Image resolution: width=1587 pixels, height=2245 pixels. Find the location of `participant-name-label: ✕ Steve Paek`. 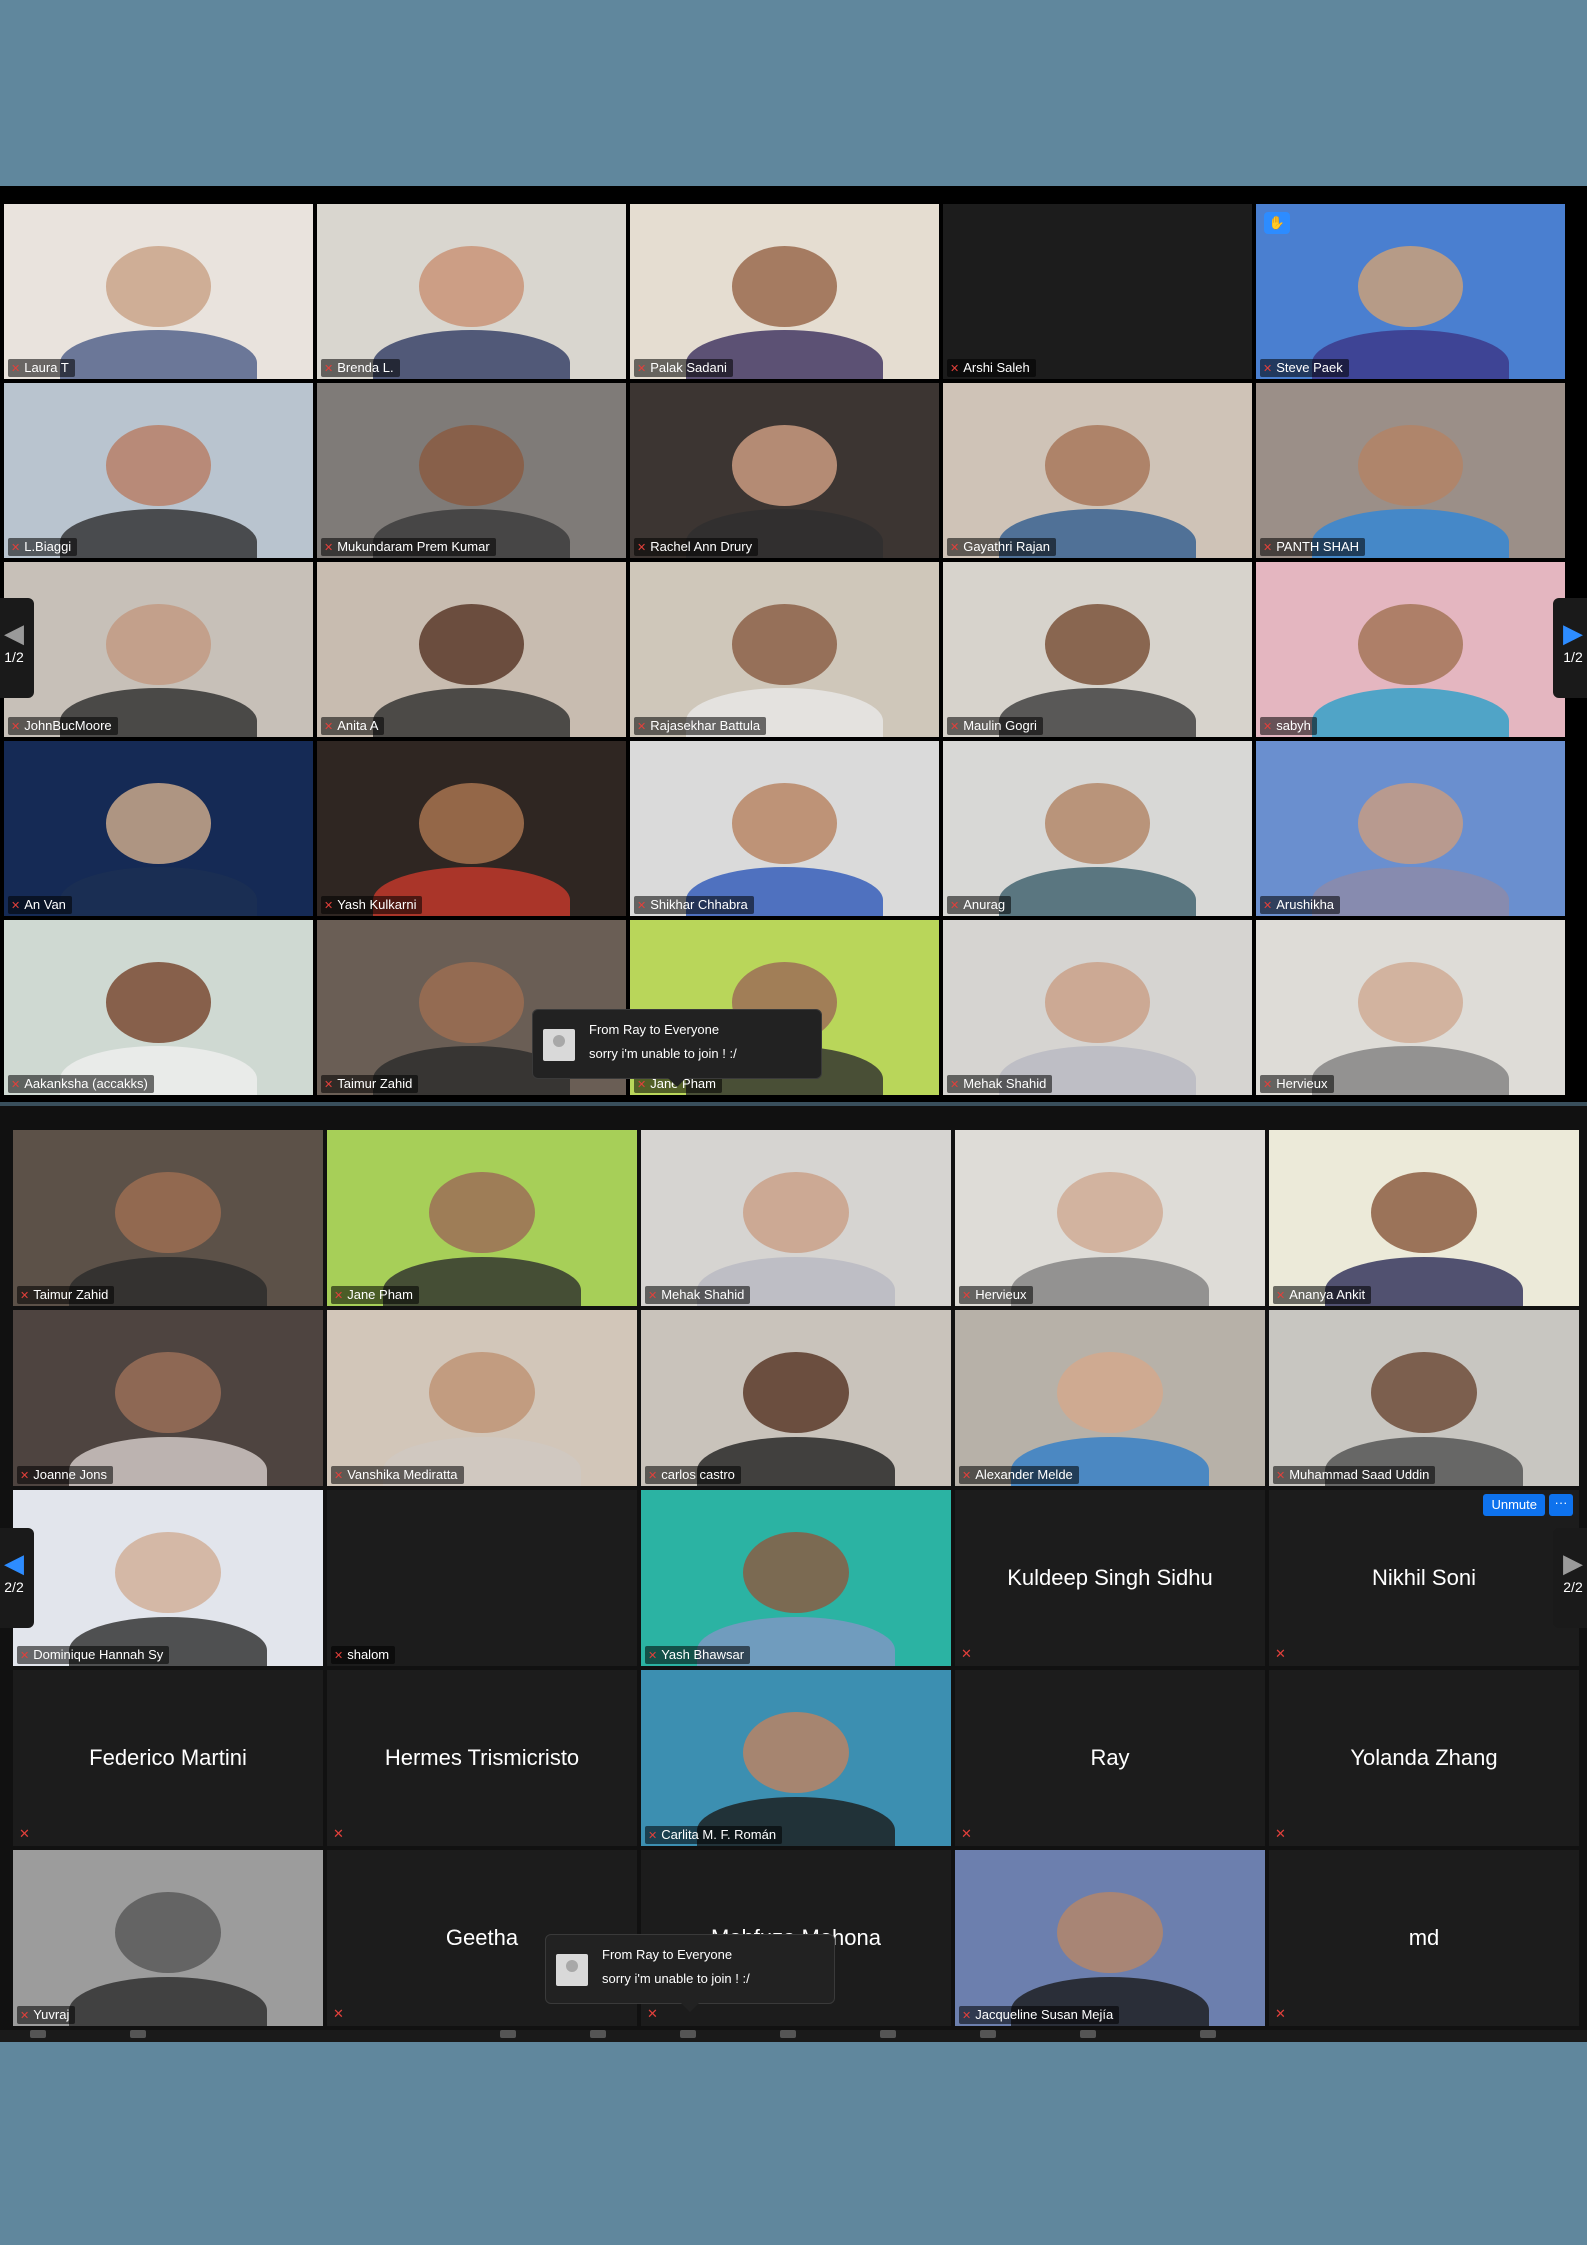

participant-name-label: ✕ Steve Paek is located at coordinates (1304, 368).